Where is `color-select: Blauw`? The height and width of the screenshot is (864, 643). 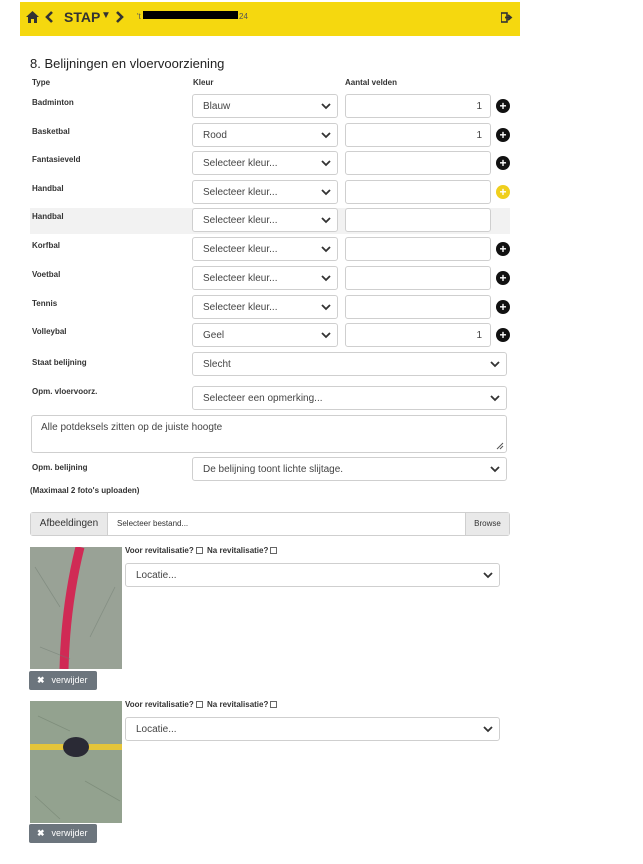
color-select: Blauw is located at coordinates (265, 106).